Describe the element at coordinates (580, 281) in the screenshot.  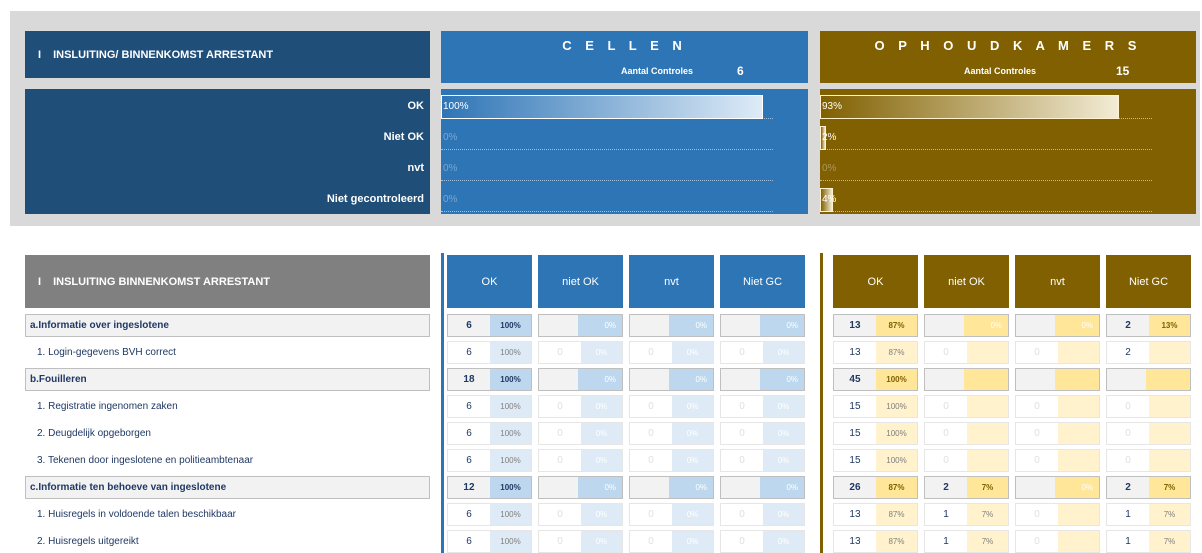
I see `cel-col-niet-ok: niet OK` at that location.